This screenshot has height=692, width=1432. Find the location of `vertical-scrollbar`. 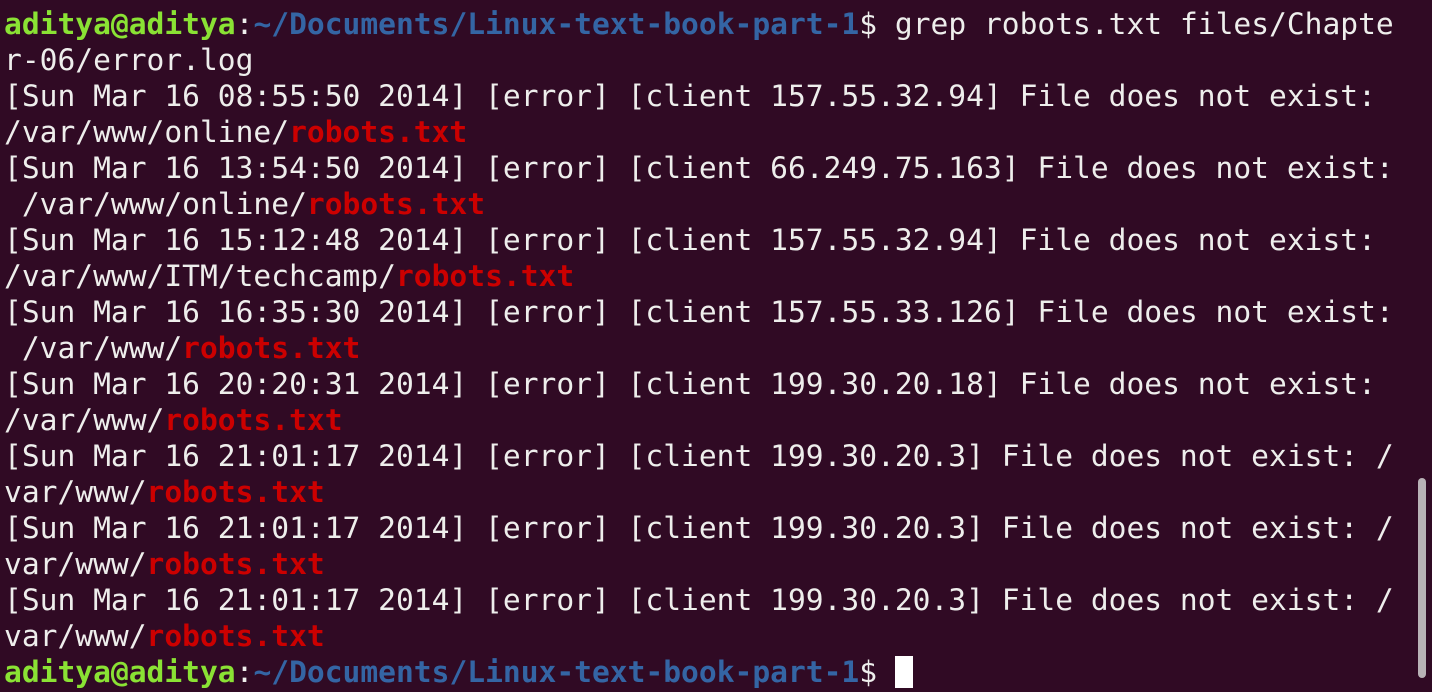

vertical-scrollbar is located at coordinates (1422, 578).